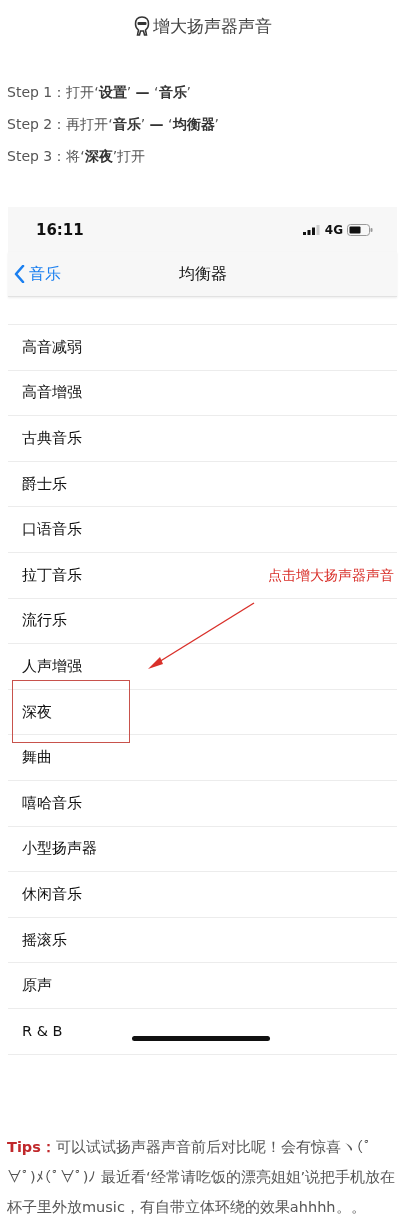 This screenshot has height=1217, width=405. Describe the element at coordinates (106, 156) in the screenshot. I see `step-text: 将‘深夜’打开` at that location.